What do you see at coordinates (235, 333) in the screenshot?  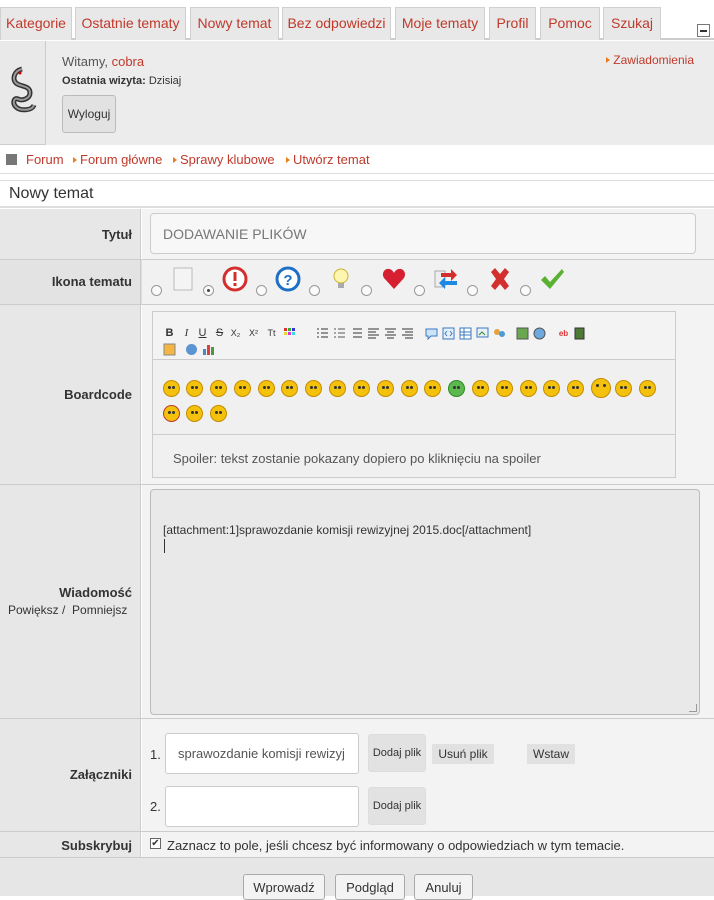 I see `subscript-button: X₂` at bounding box center [235, 333].